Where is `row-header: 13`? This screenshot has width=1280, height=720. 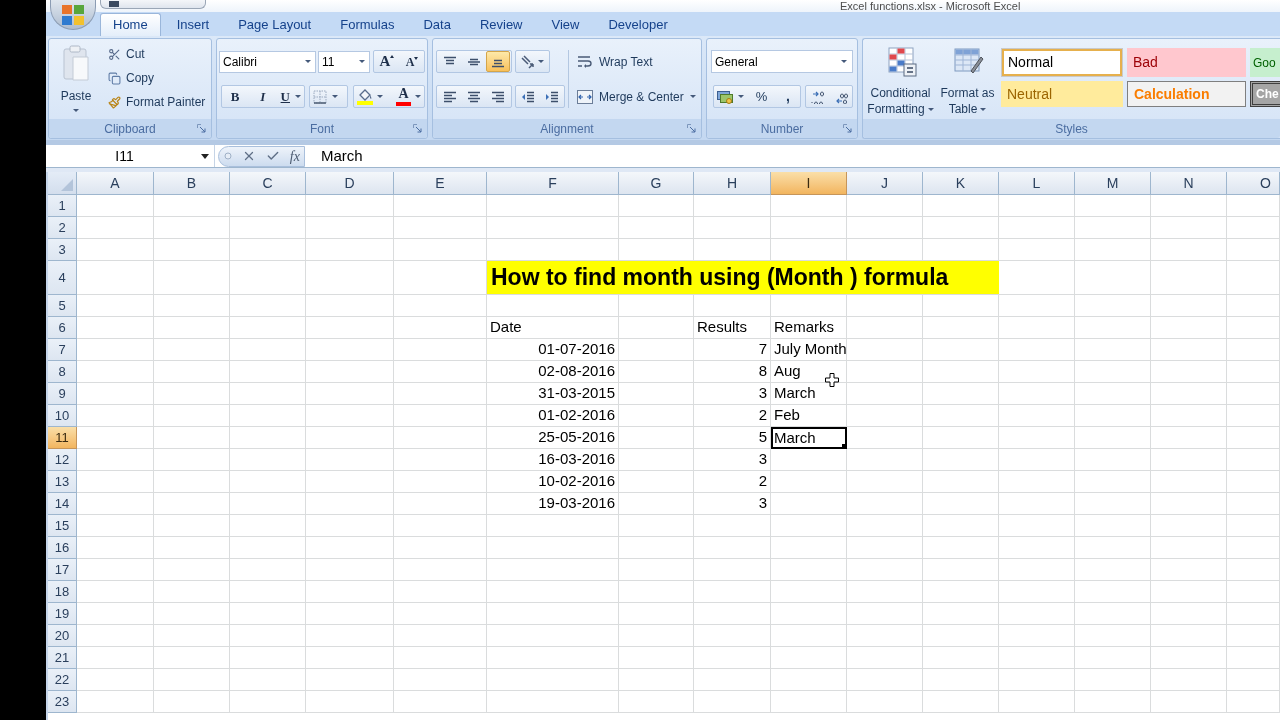
row-header: 13 is located at coordinates (62, 482).